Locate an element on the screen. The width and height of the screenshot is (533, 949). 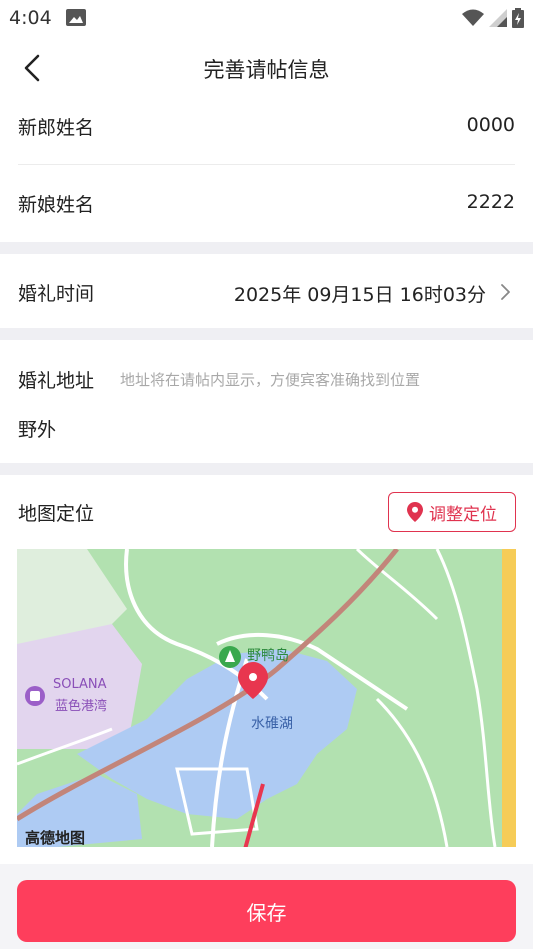
status-bar: 4:04 is located at coordinates (266, 18).